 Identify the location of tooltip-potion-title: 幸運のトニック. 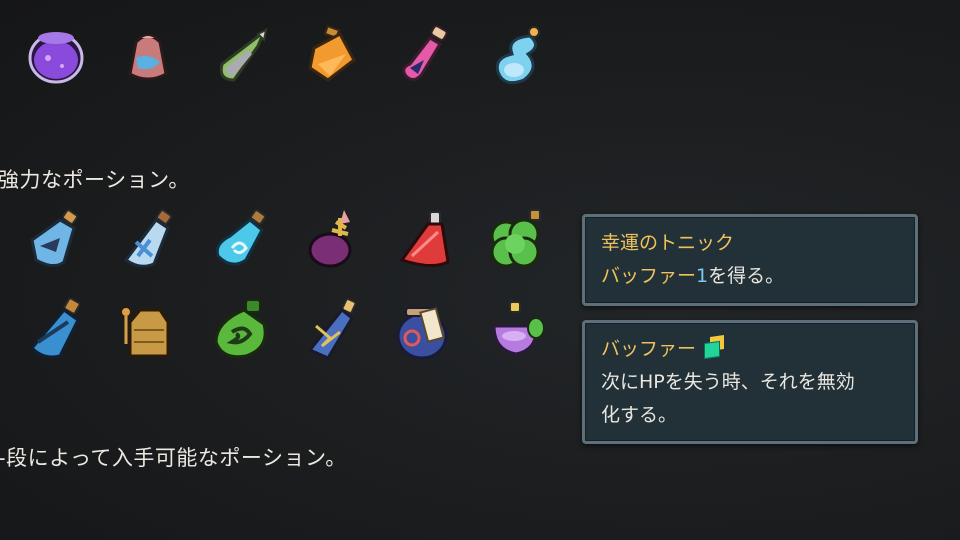
(668, 243).